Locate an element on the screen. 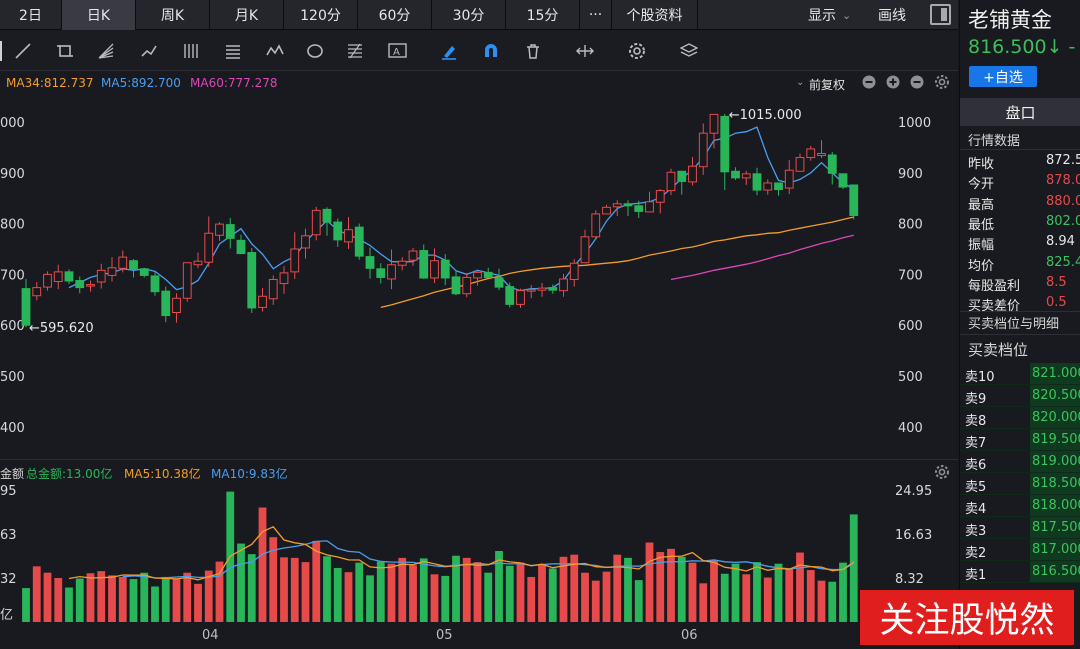  display-menu: 显示 ⌄ is located at coordinates (829, 15).